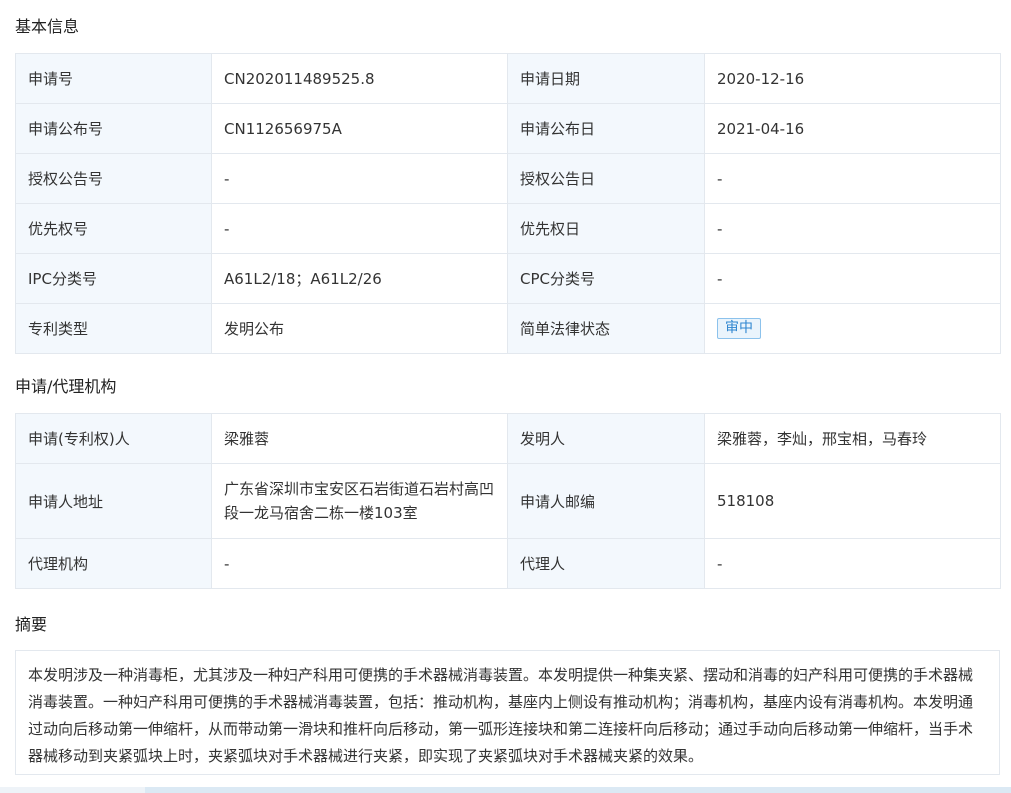 This screenshot has width=1011, height=793. What do you see at coordinates (359, 228) in the screenshot?
I see `value-priority-number: -` at bounding box center [359, 228].